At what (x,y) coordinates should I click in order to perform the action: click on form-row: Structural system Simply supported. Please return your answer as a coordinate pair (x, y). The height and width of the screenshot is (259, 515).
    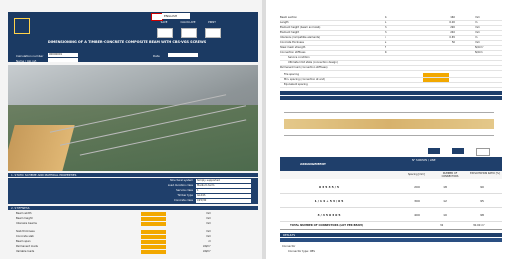
    Looking at the image, I should click on (197, 181).